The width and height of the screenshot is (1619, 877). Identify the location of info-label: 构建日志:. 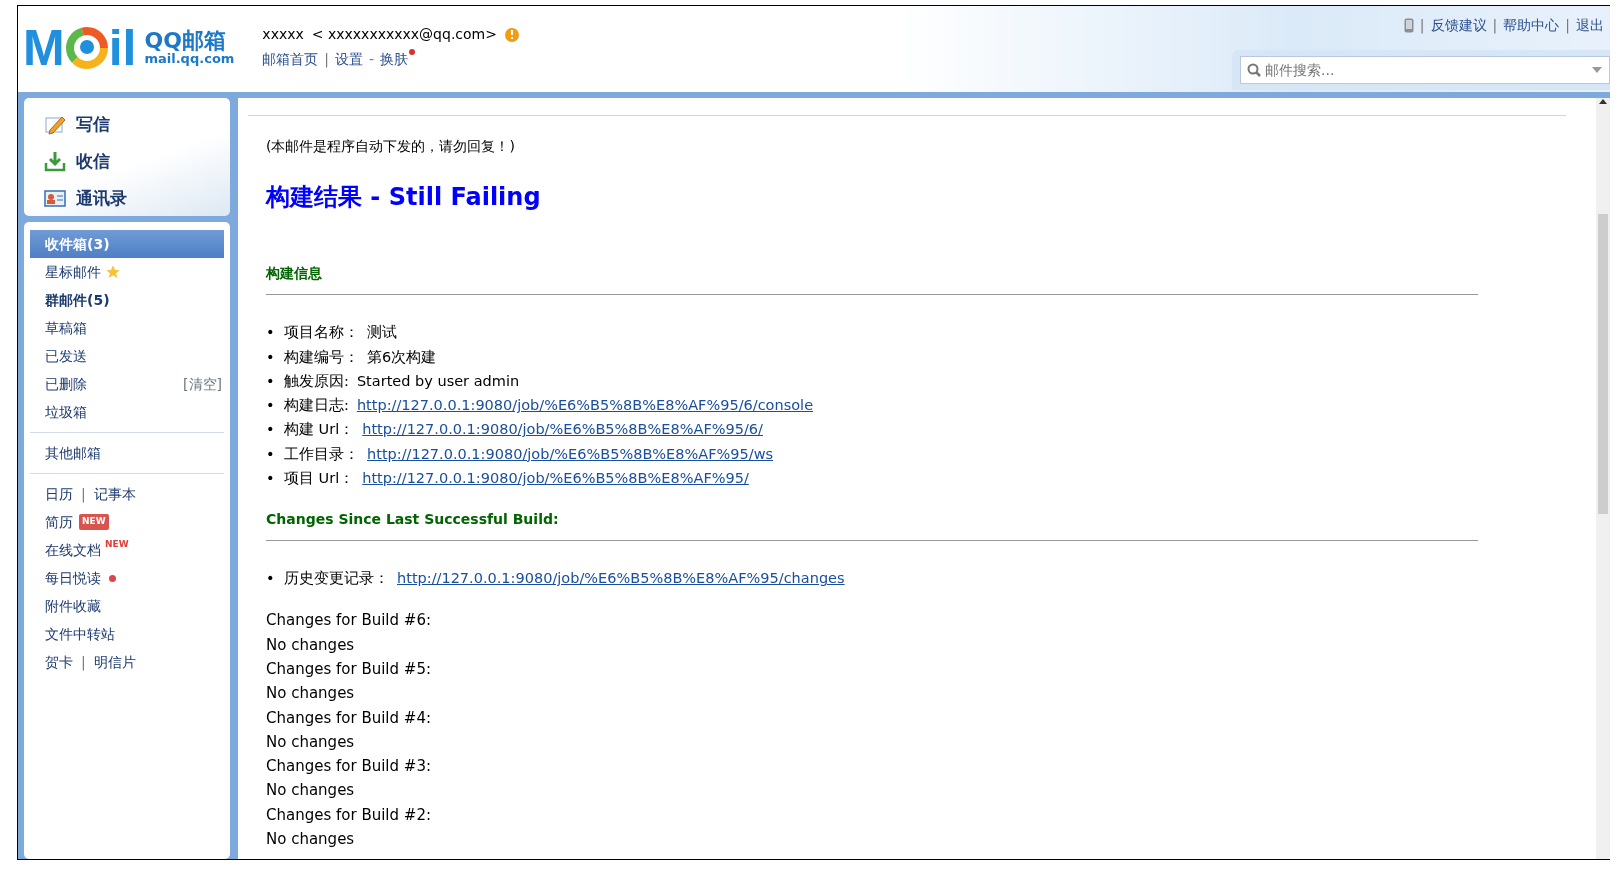
(316, 406).